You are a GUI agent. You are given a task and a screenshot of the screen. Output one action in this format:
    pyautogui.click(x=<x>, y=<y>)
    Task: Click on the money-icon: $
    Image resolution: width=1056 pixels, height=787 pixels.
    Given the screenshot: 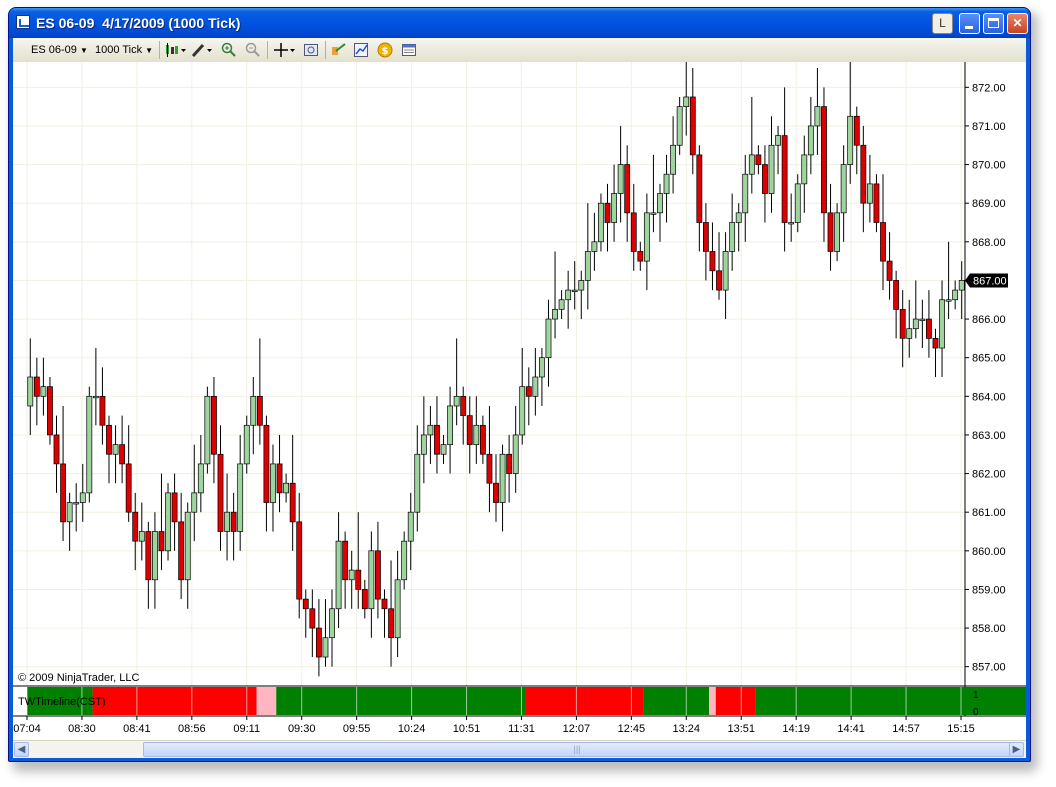 What is the action you would take?
    pyautogui.click(x=385, y=50)
    